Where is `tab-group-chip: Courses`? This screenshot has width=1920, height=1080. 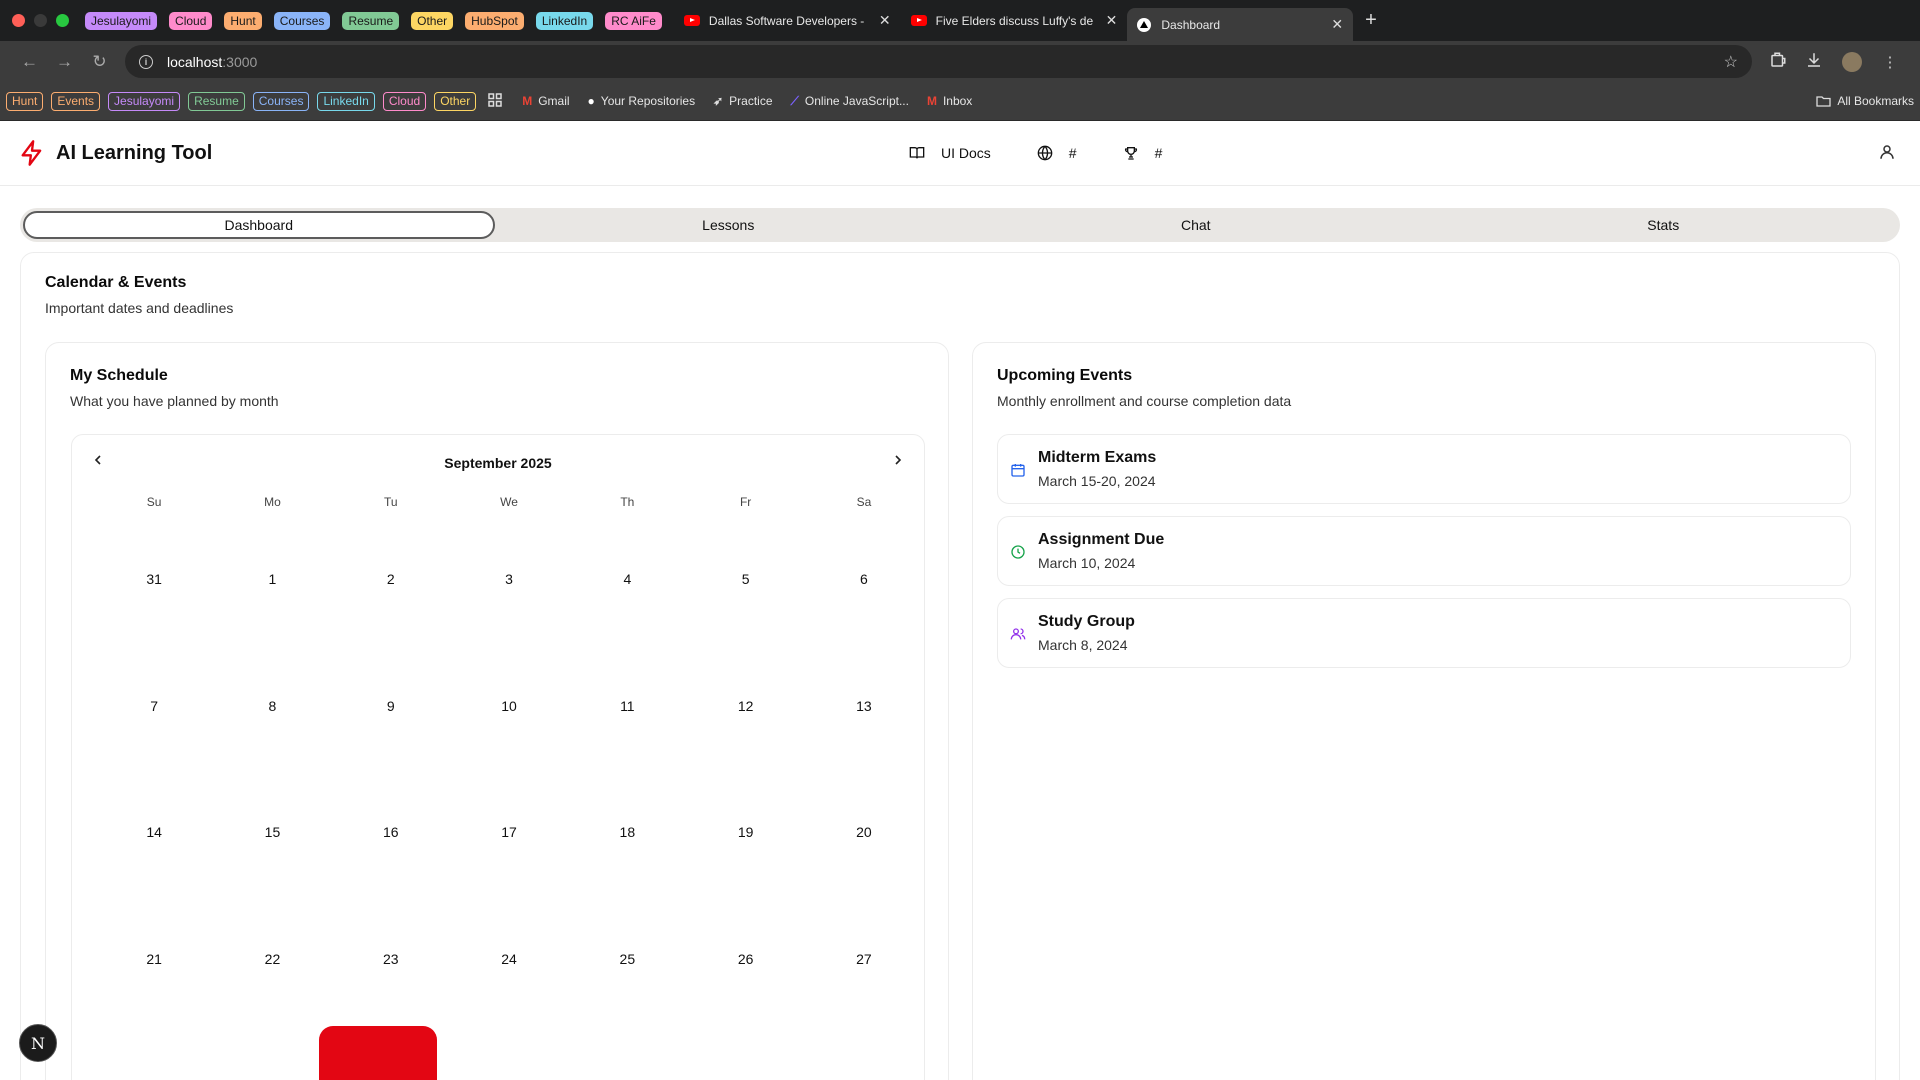
tab-group-chip: Courses is located at coordinates (302, 20).